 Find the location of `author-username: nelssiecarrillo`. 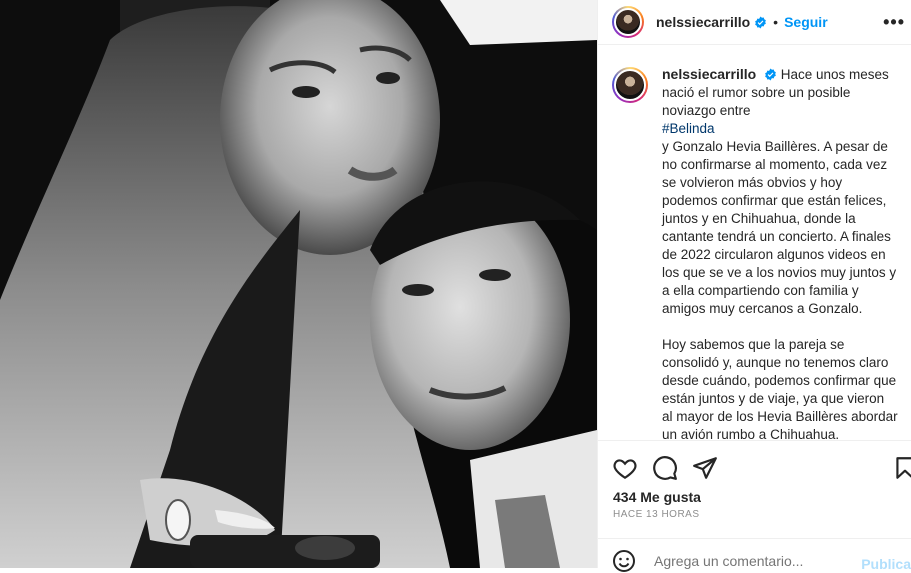

author-username: nelssiecarrillo is located at coordinates (703, 22).